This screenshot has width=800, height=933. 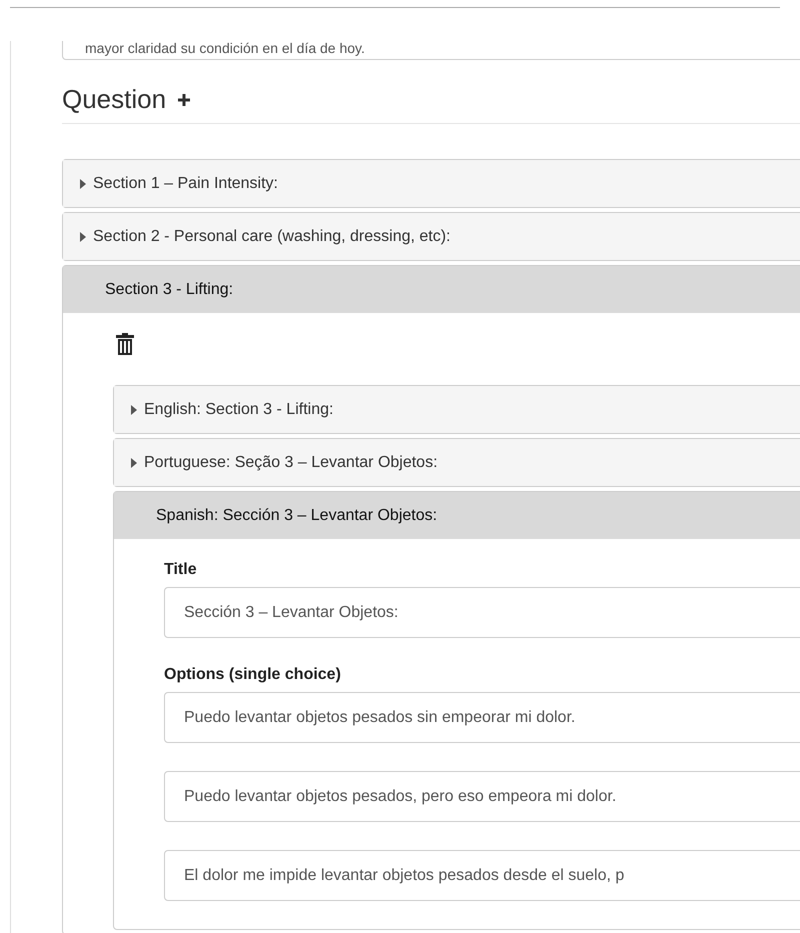 What do you see at coordinates (180, 570) in the screenshot?
I see `field-label: Title` at bounding box center [180, 570].